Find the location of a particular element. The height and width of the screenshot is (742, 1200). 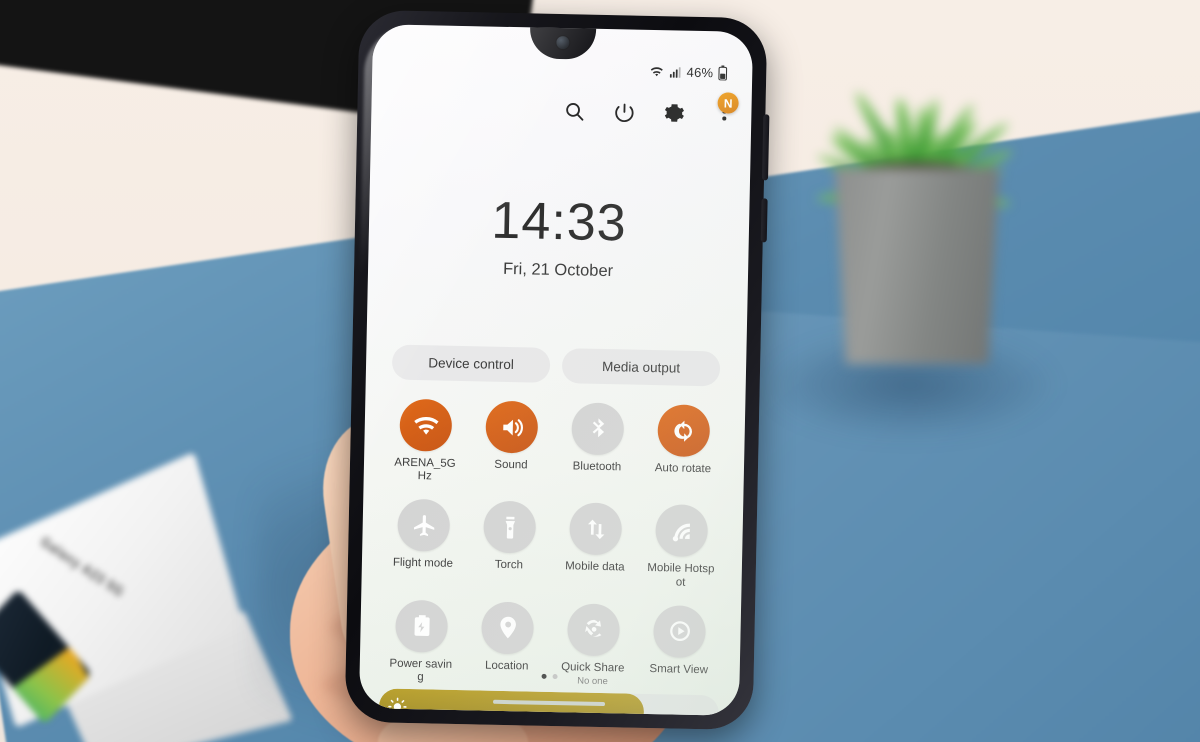

retail-box: Galaxy A23 5G is located at coordinates (146, 596).